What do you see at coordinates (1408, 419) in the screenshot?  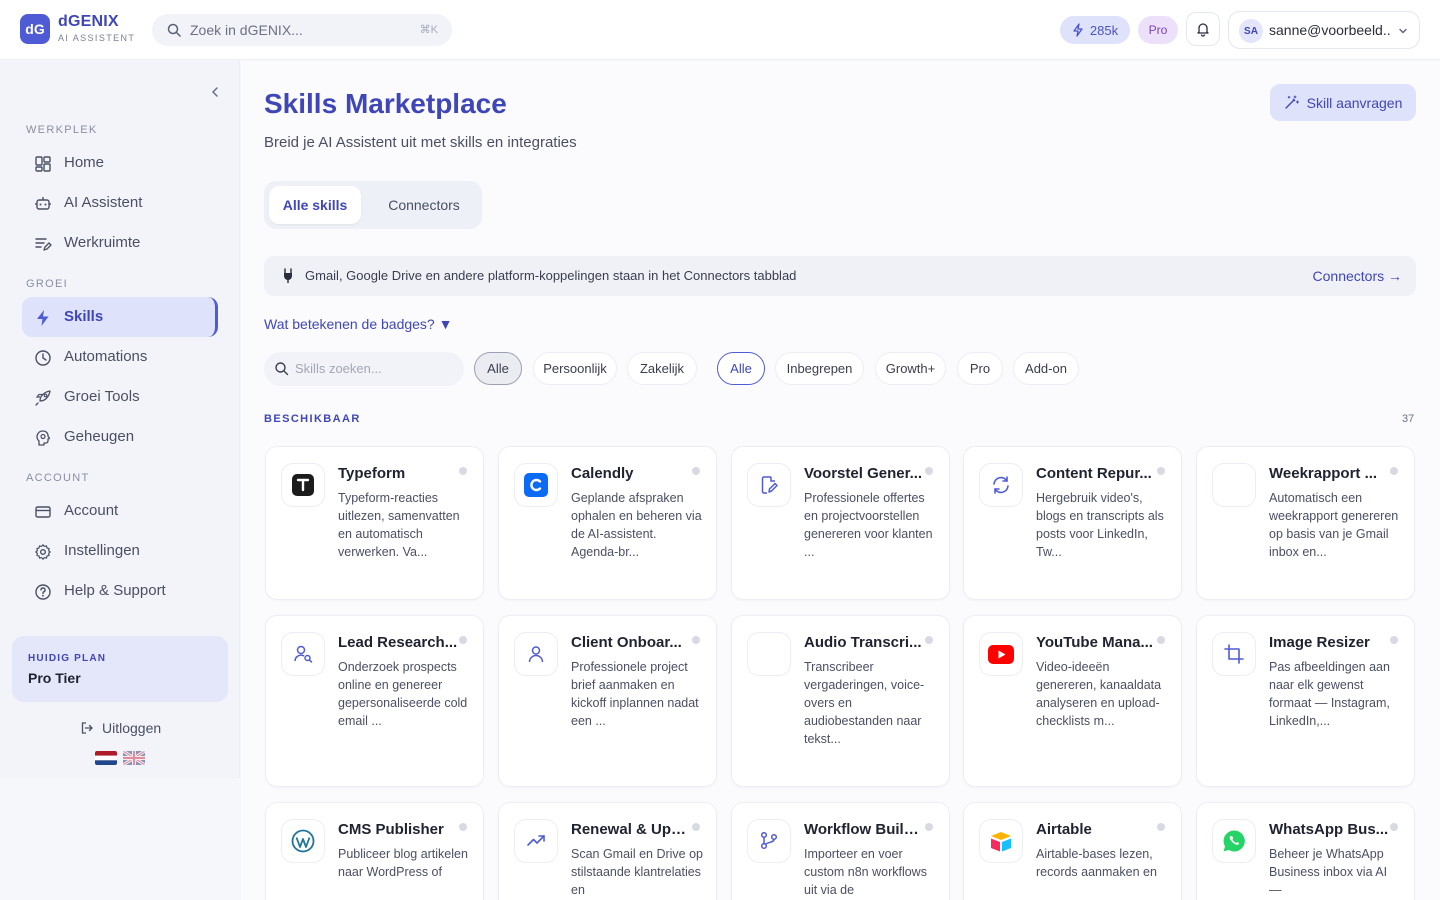 I see `skills-count: 37` at bounding box center [1408, 419].